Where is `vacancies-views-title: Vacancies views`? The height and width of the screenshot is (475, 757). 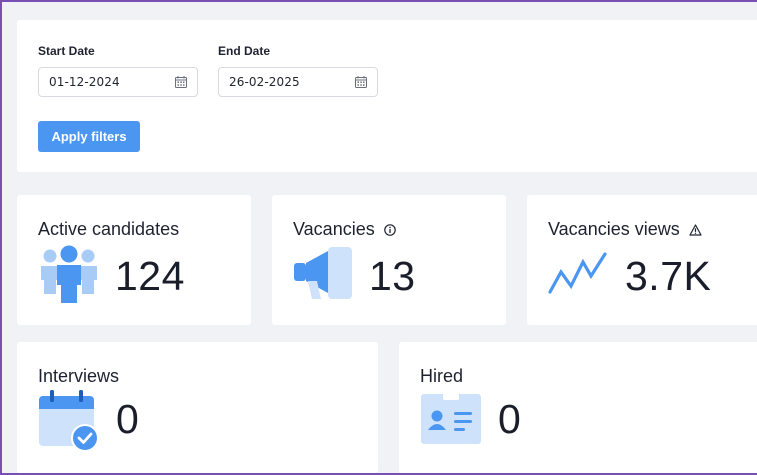
vacancies-views-title: Vacancies views is located at coordinates (625, 229).